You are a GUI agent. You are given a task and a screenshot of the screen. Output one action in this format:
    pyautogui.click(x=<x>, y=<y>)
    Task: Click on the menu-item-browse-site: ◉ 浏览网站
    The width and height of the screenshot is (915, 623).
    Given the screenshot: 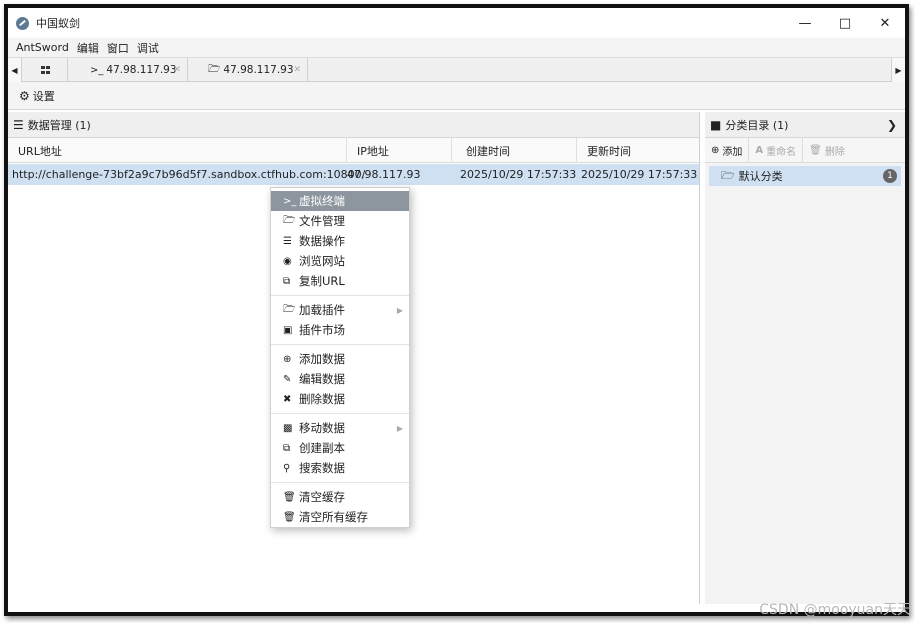 What is the action you would take?
    pyautogui.click(x=340, y=261)
    